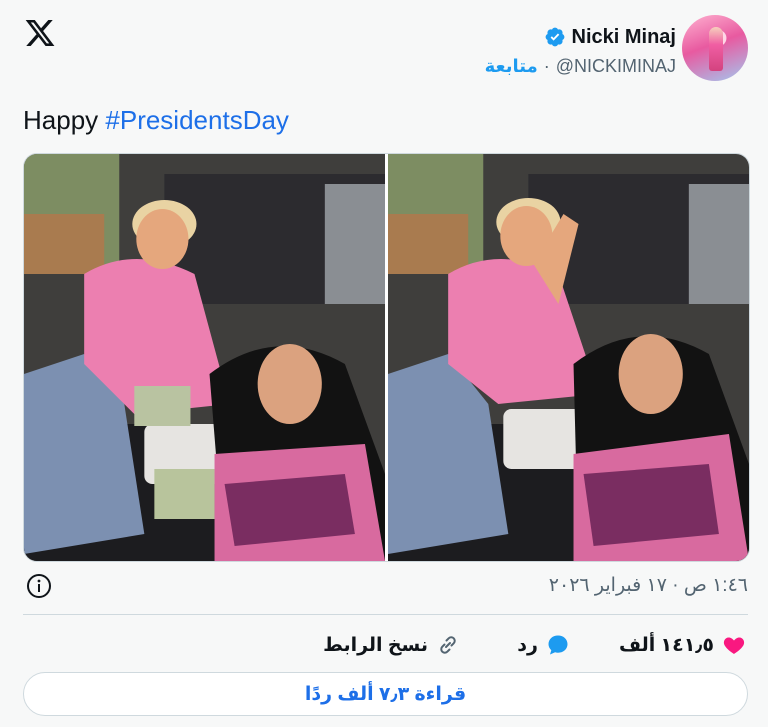 This screenshot has height=727, width=768. Describe the element at coordinates (558, 645) in the screenshot. I see `reply-bubble-icon` at that location.